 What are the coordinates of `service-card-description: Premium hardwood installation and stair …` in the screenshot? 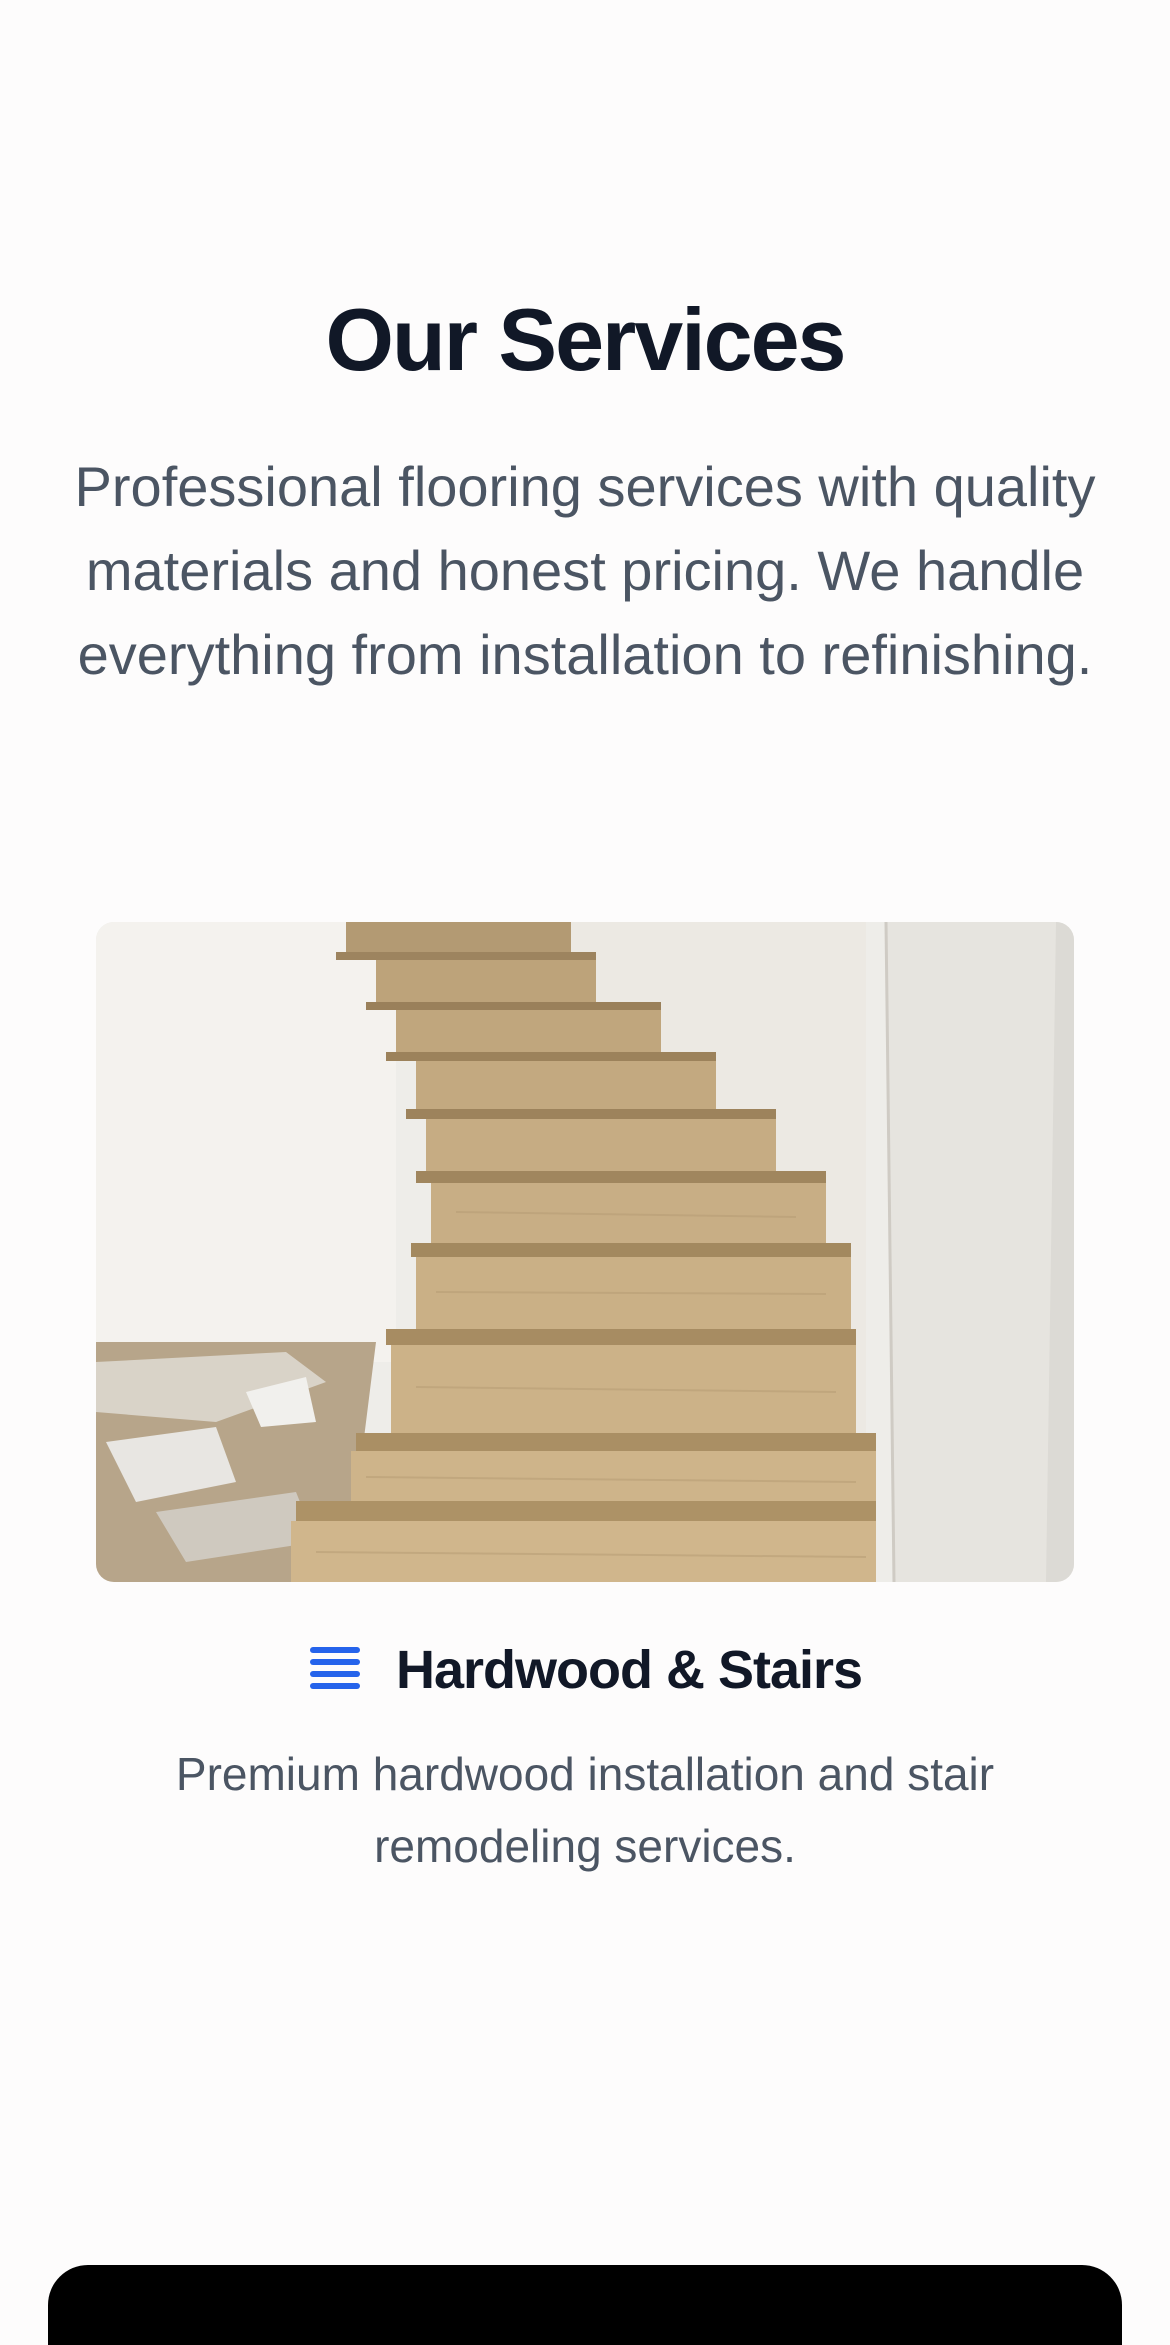 It's located at (585, 1810).